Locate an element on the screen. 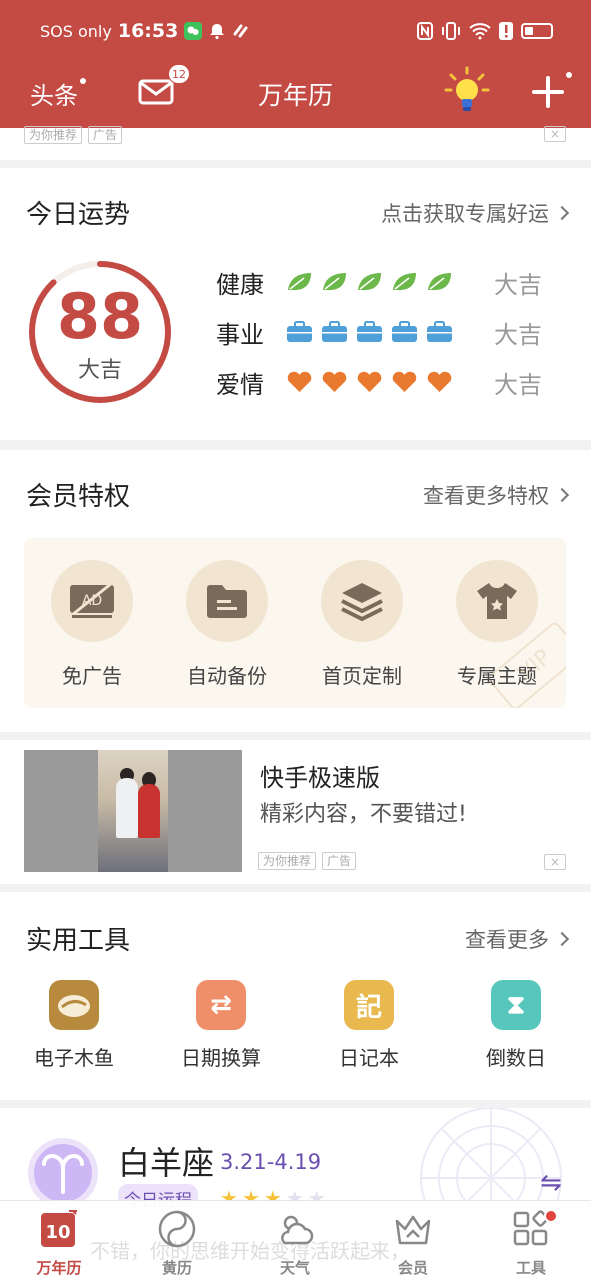 The image size is (591, 1280). nav-label: 会员 is located at coordinates (412, 1268).